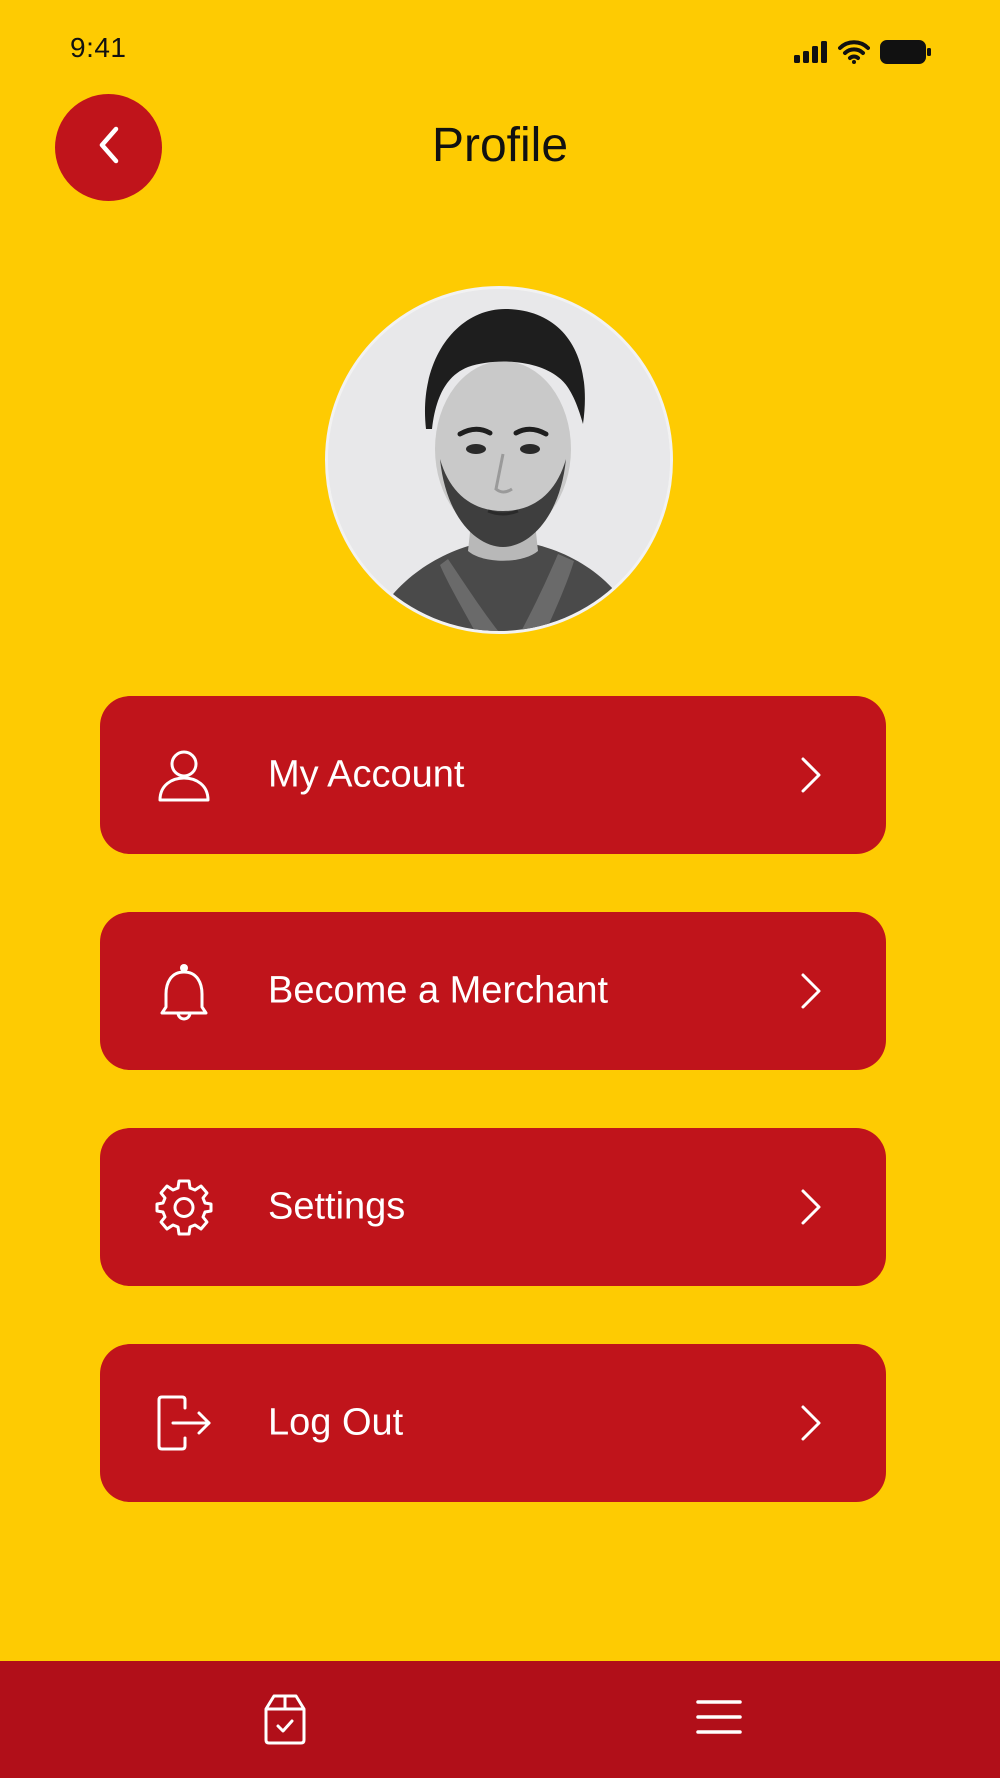 This screenshot has height=1778, width=1000. I want to click on menu-item-become-merchant: Become a Merchant, so click(493, 991).